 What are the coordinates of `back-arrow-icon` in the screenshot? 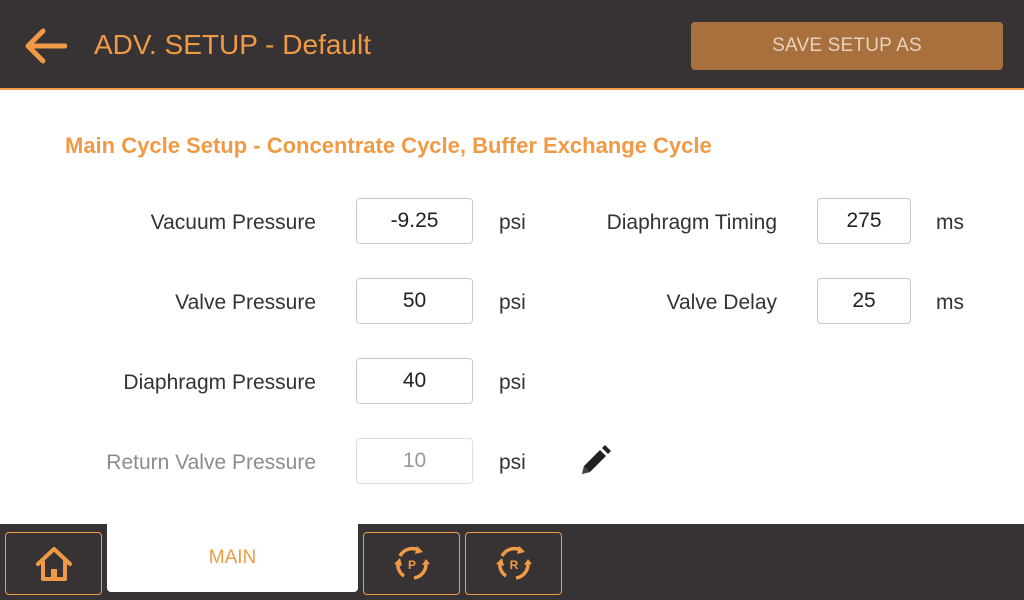 It's located at (46, 46).